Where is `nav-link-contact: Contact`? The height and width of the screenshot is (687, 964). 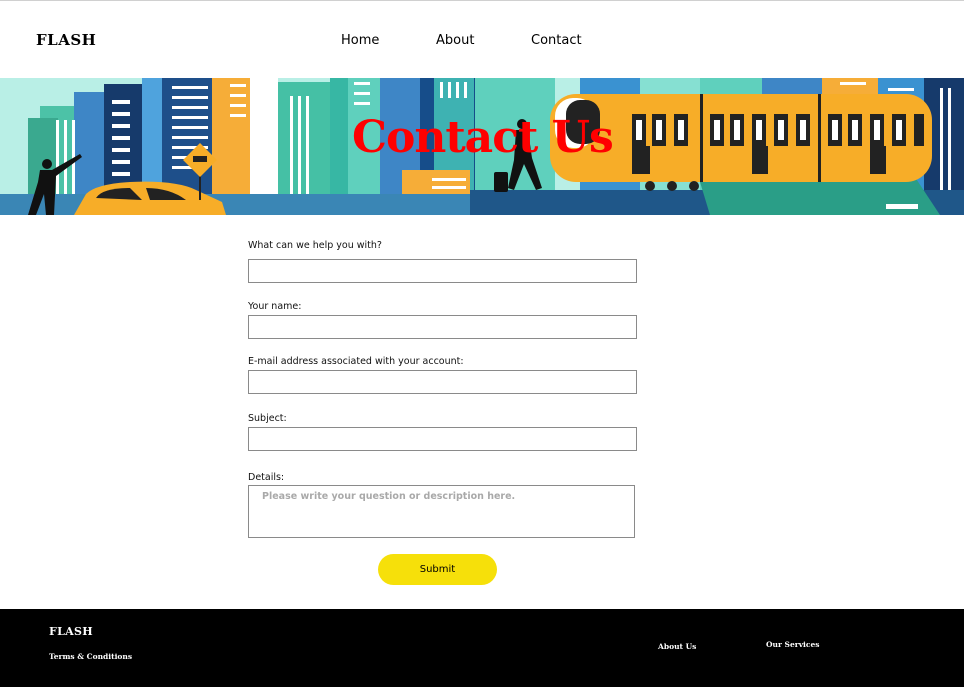 nav-link-contact: Contact is located at coordinates (556, 40).